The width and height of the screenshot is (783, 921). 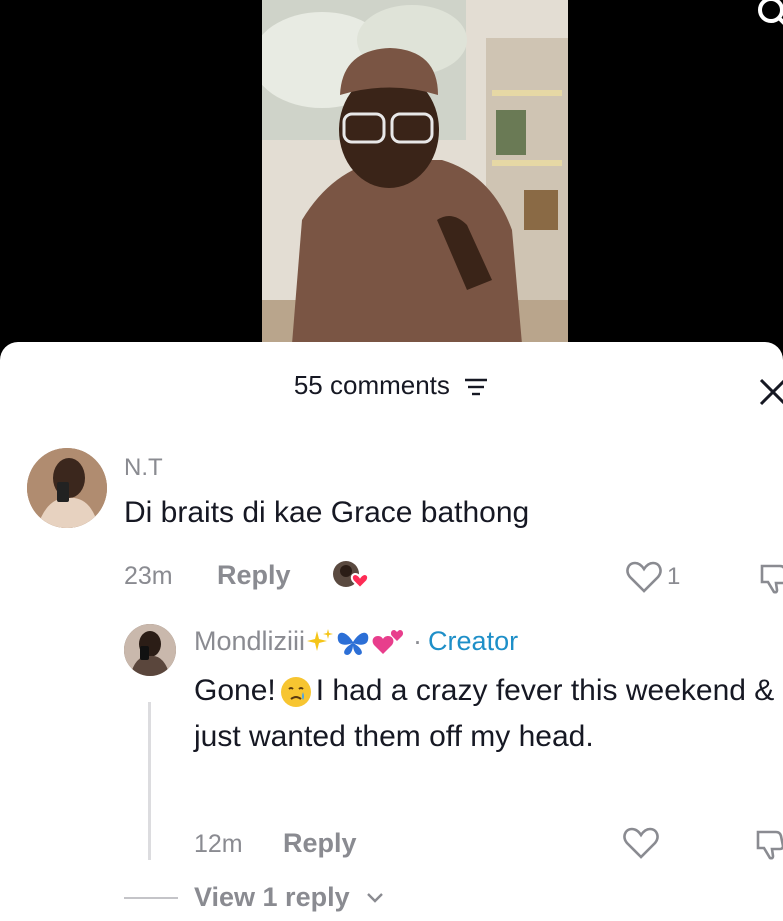 I want to click on reply-author-row: Mondliziii · Creator, so click(x=356, y=641).